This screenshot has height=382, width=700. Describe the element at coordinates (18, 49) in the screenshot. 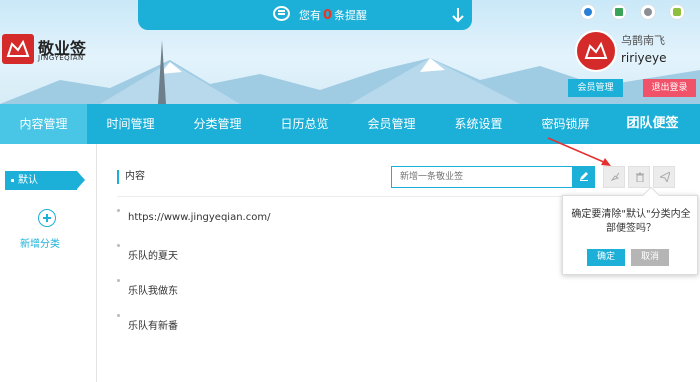

I see `logo-mark` at that location.